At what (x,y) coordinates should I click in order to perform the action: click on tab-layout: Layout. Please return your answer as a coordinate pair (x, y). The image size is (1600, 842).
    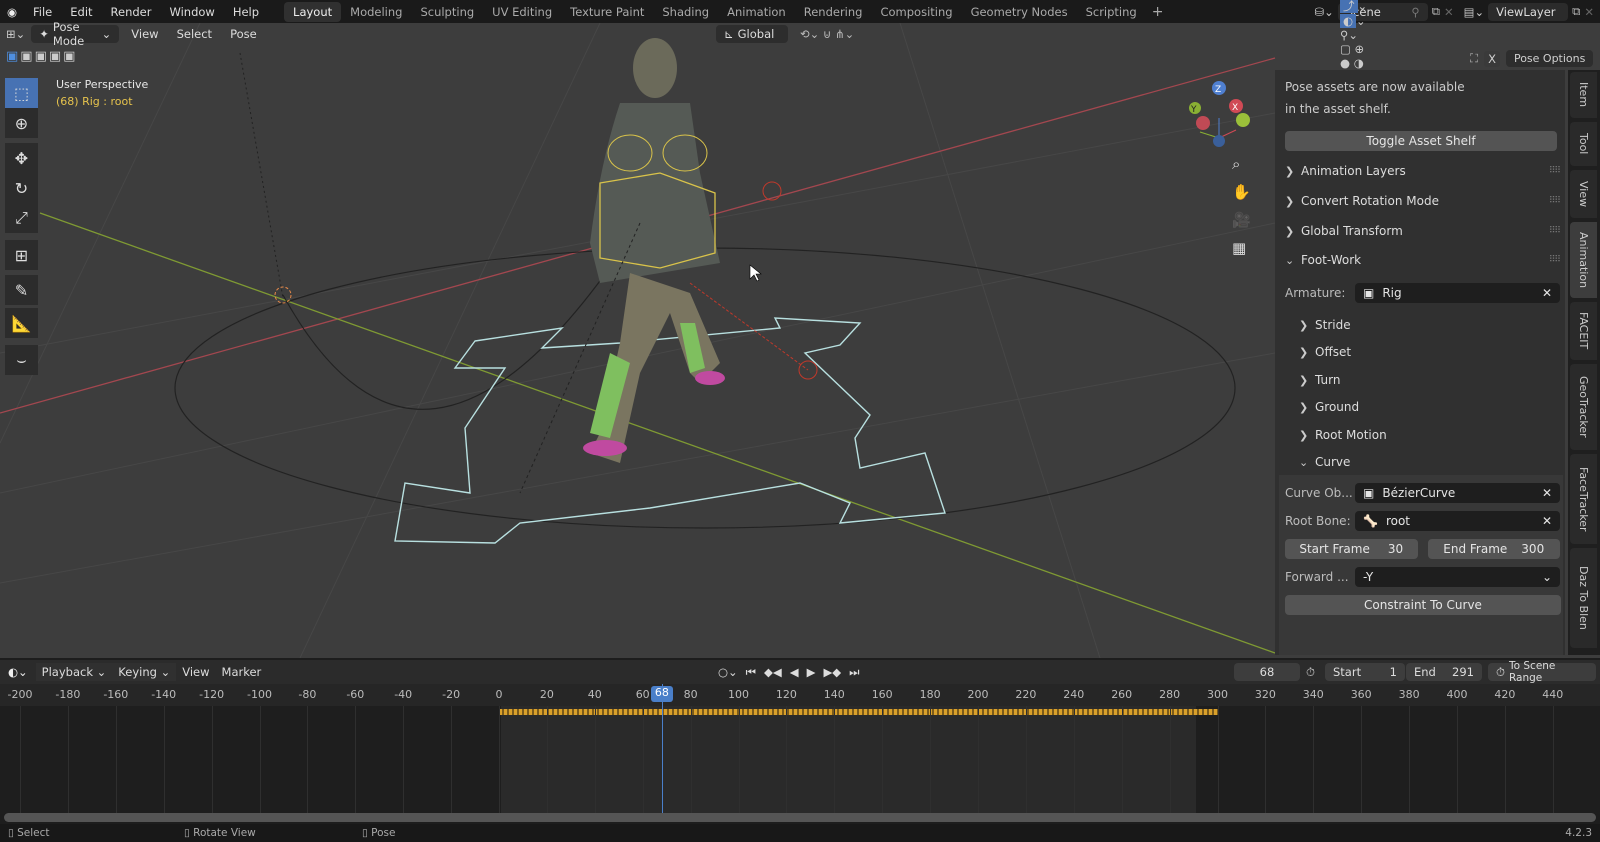
    Looking at the image, I should click on (313, 11).